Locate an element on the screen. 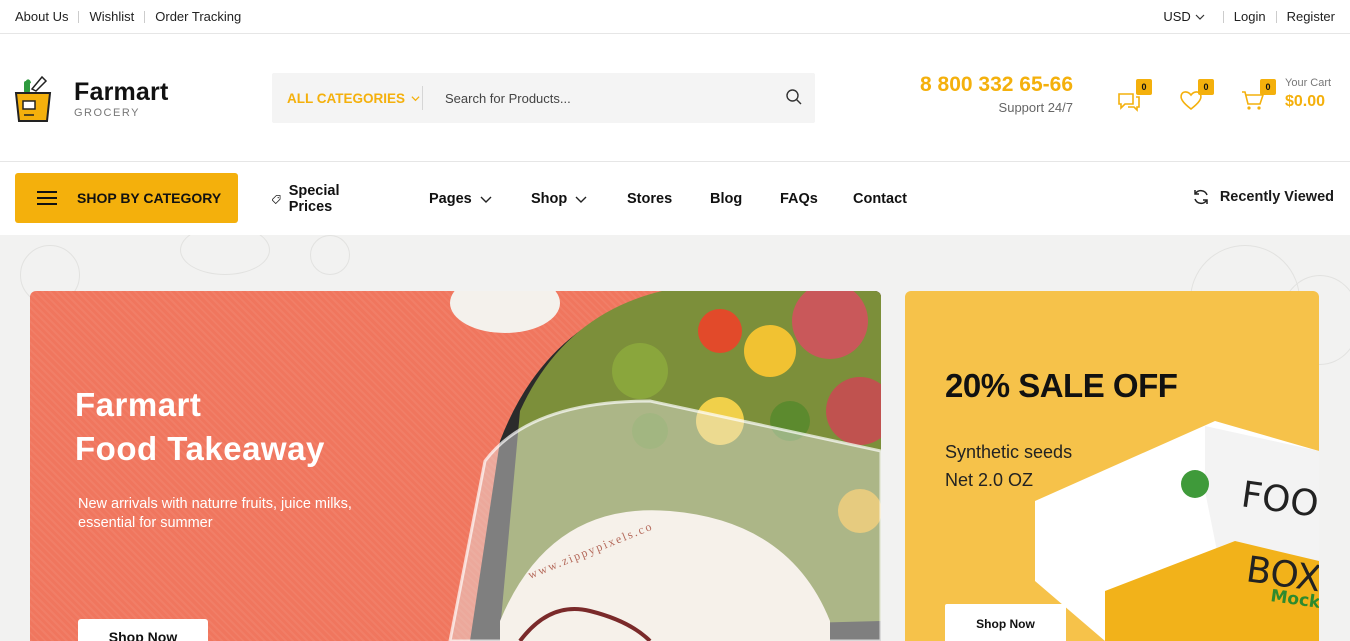 The width and height of the screenshot is (1350, 641). nav-item-label: Contact is located at coordinates (880, 199).